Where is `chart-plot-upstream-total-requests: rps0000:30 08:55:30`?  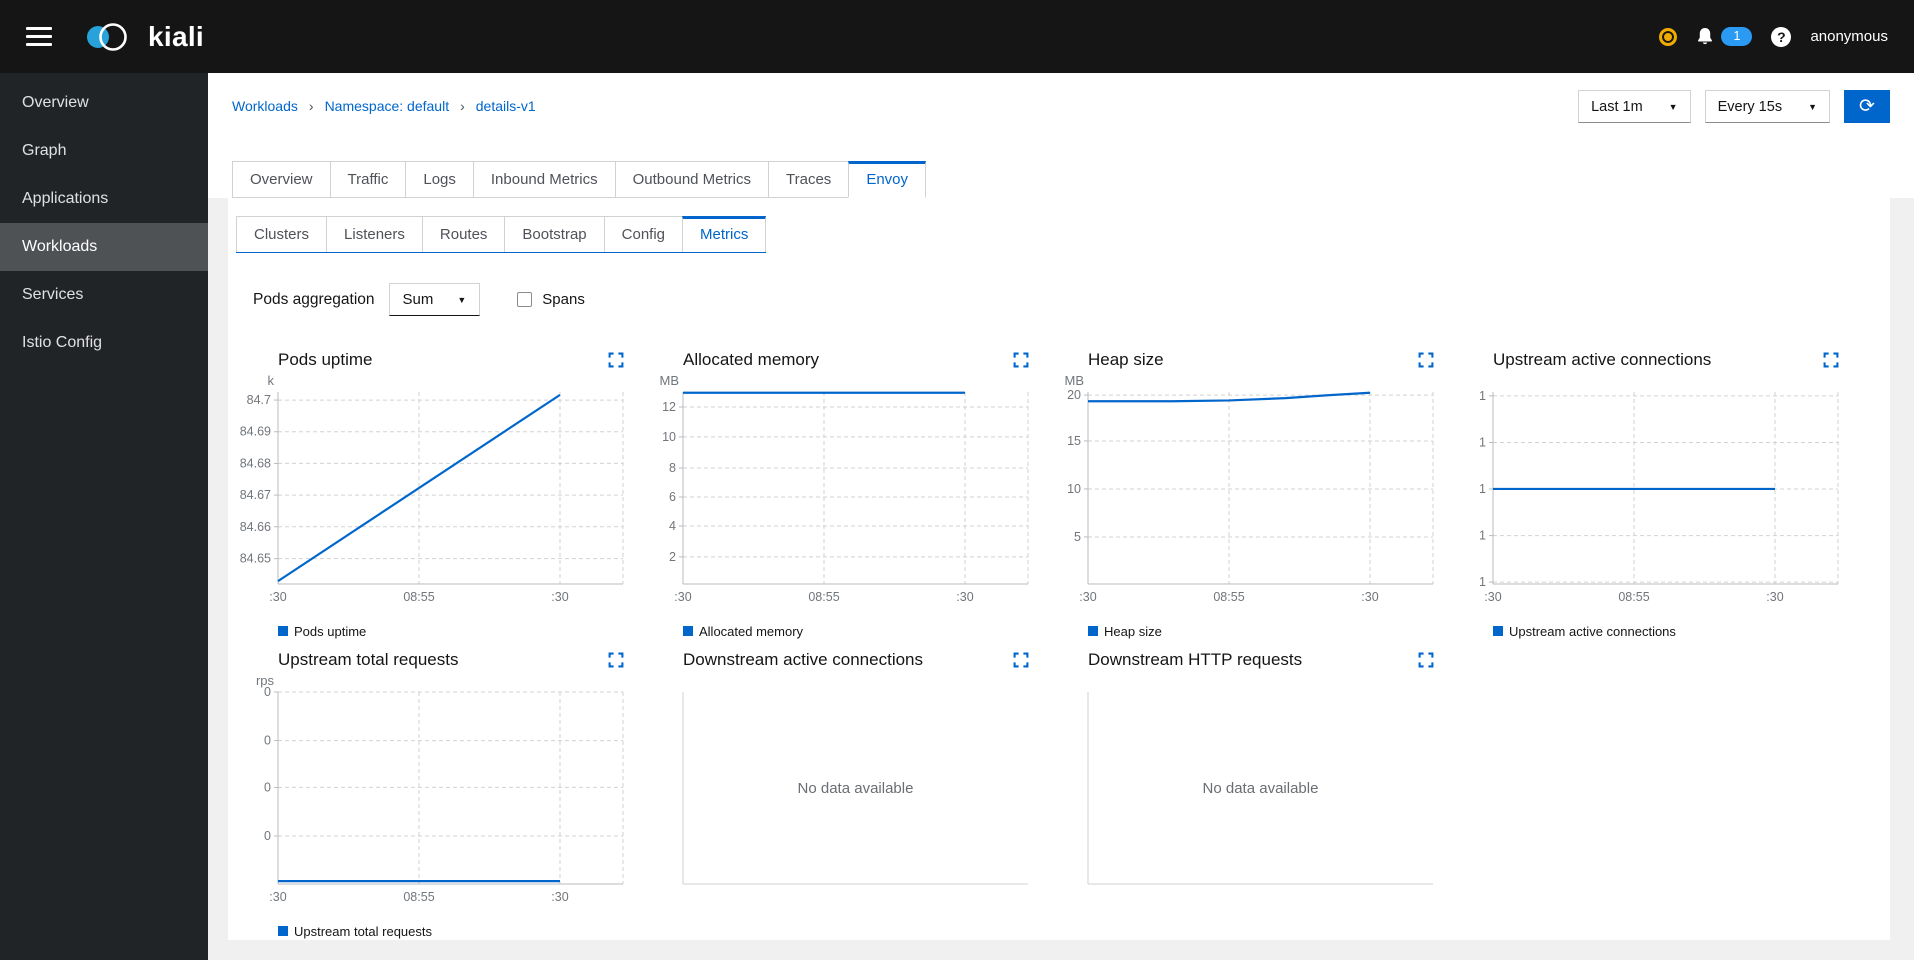
chart-plot-upstream-total-requests: rps0000:30 08:55:30 is located at coordinates (440, 788).